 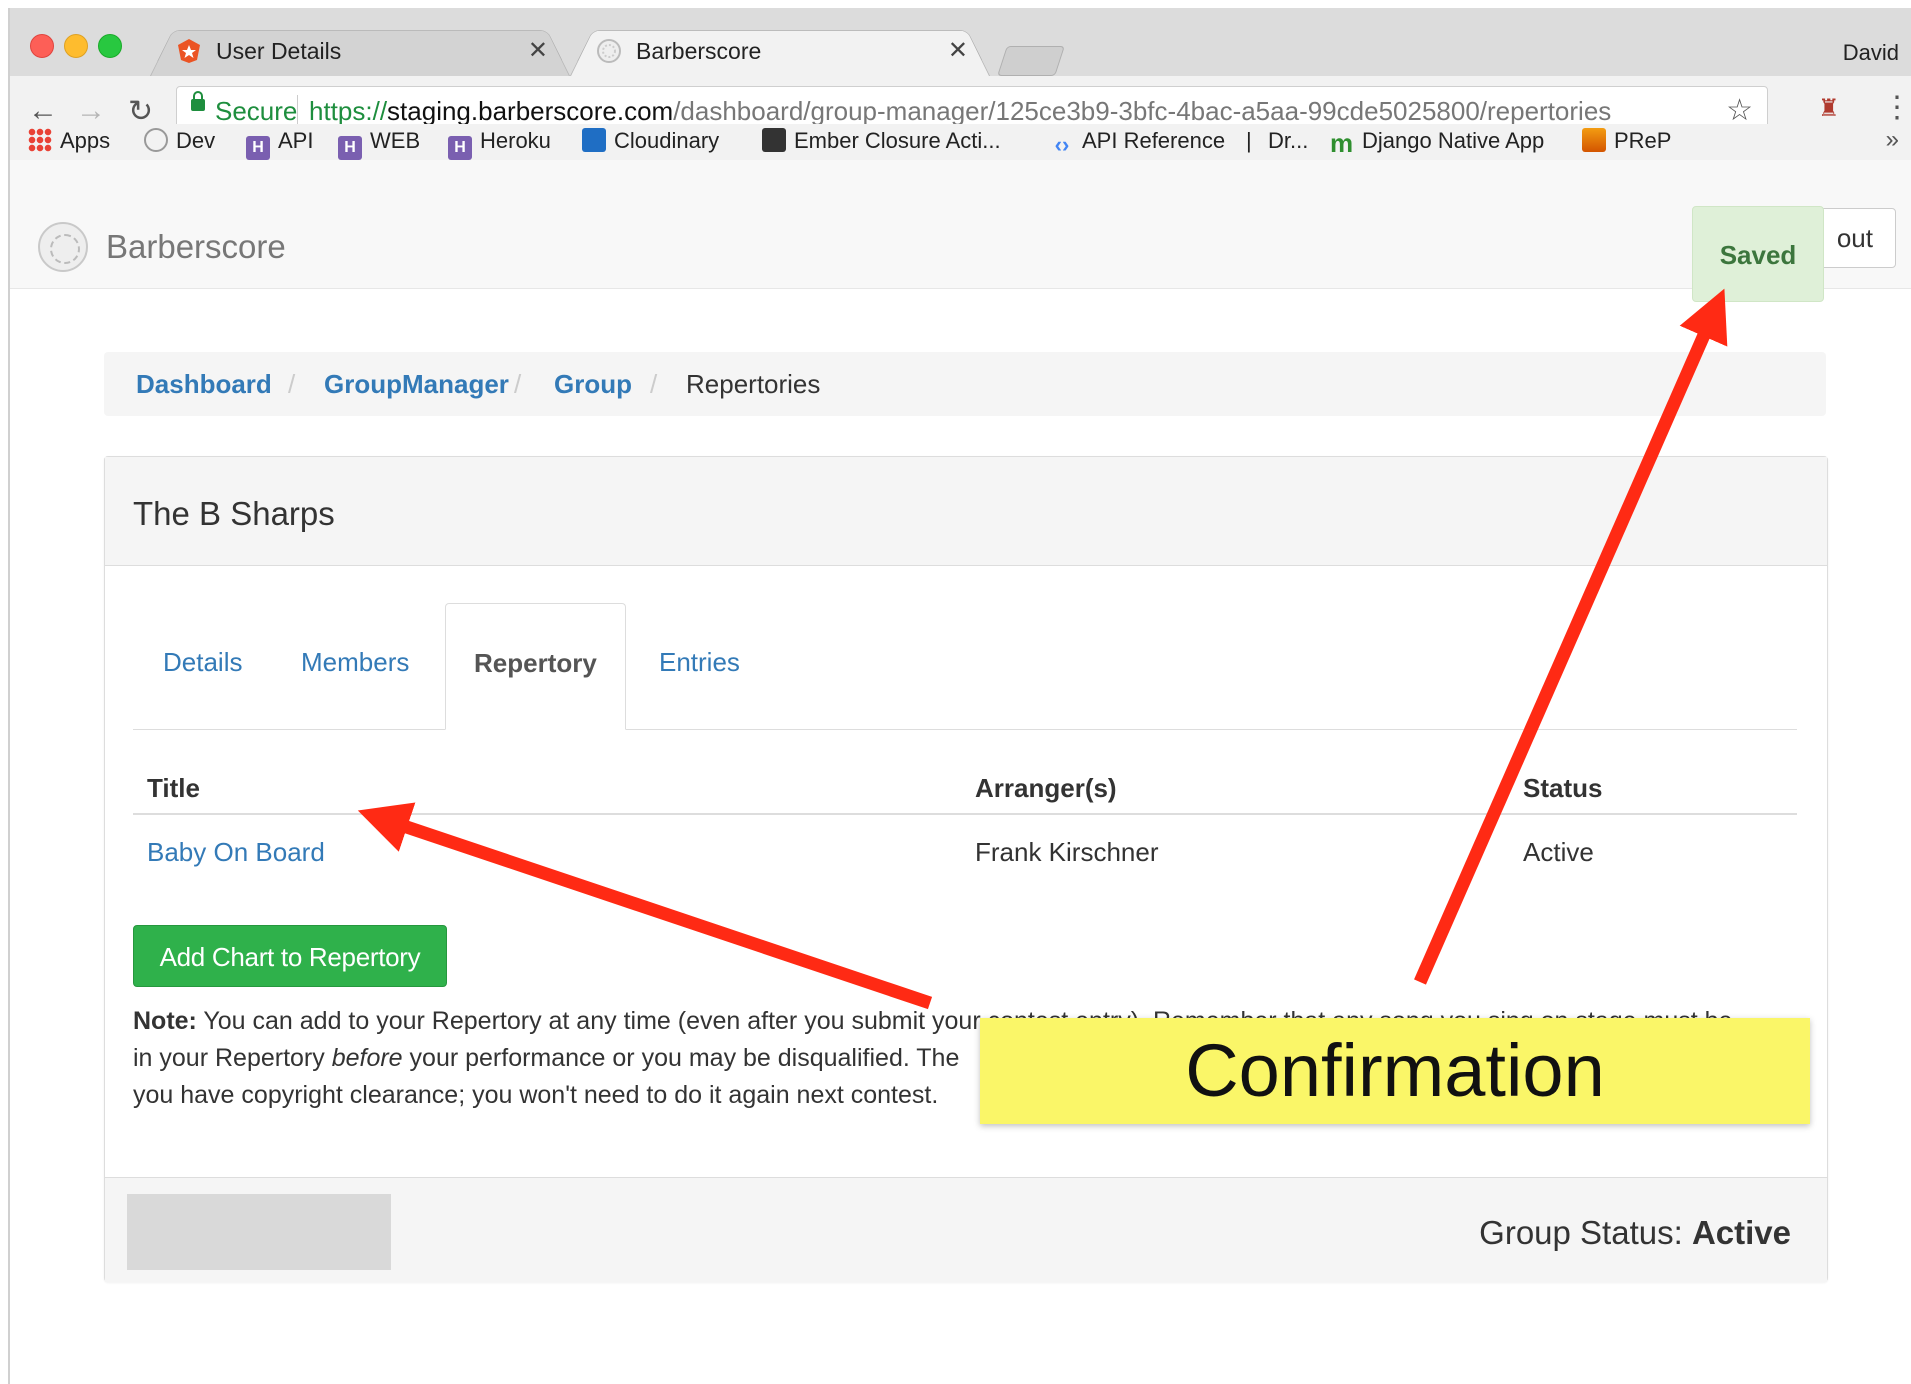 What do you see at coordinates (290, 956) in the screenshot?
I see `add-chart-button: Add Chart to Repertory` at bounding box center [290, 956].